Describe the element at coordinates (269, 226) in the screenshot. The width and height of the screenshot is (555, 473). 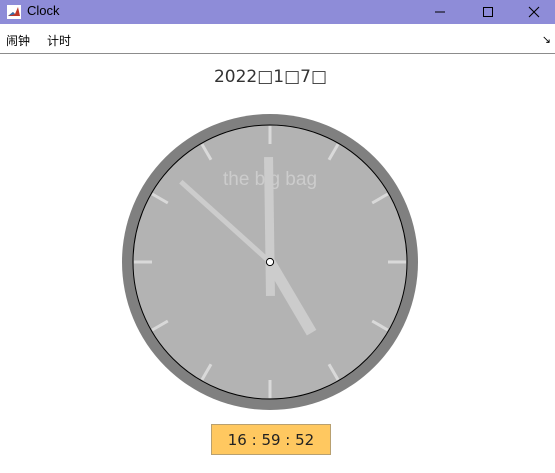
I see `minute-hand` at that location.